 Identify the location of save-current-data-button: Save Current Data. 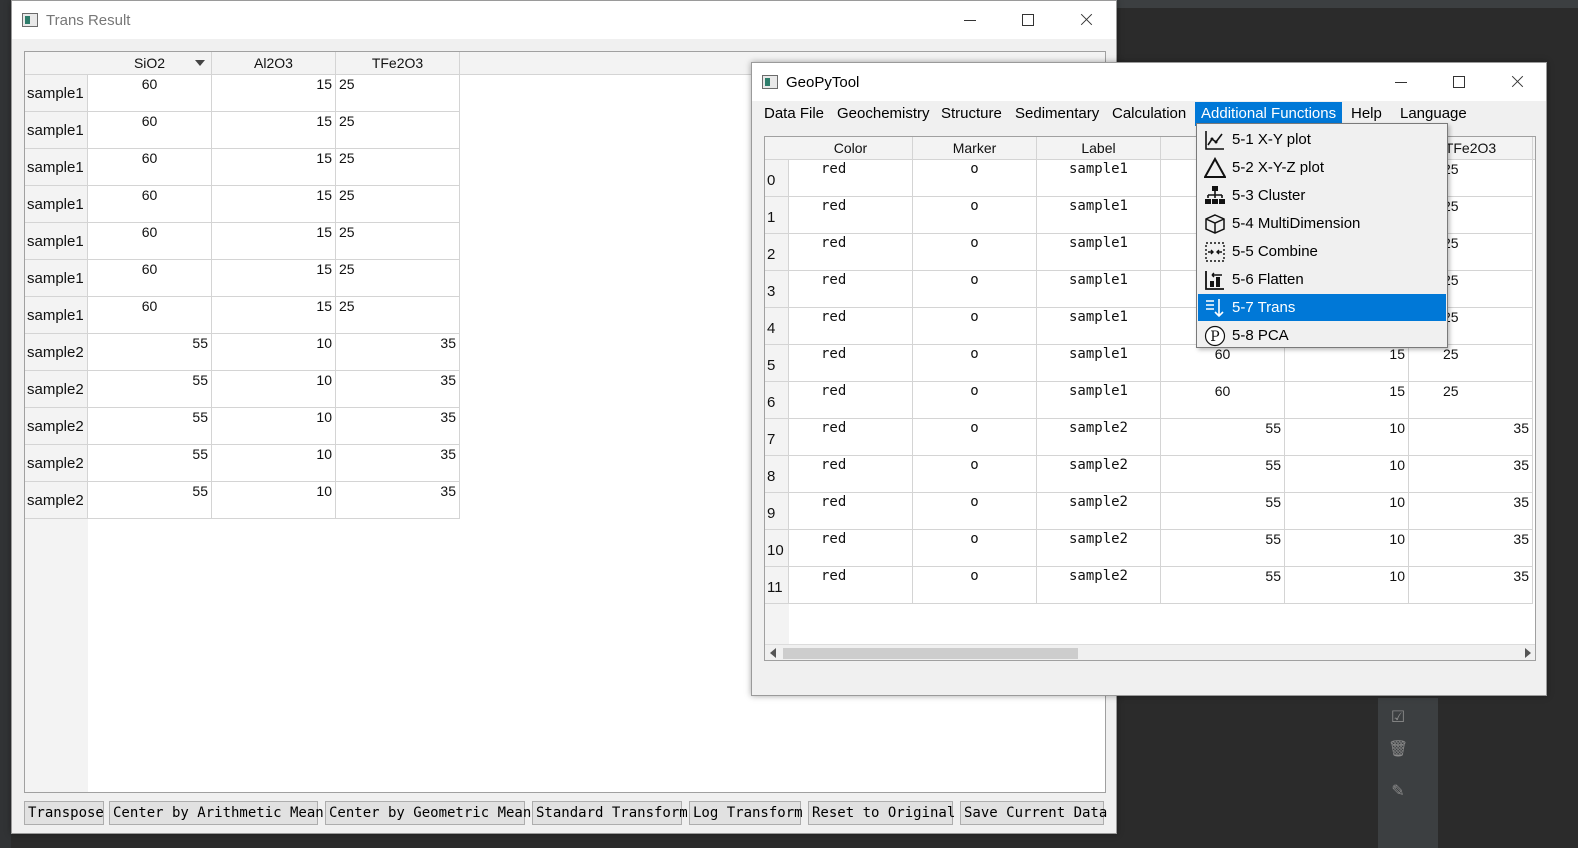
(1033, 813).